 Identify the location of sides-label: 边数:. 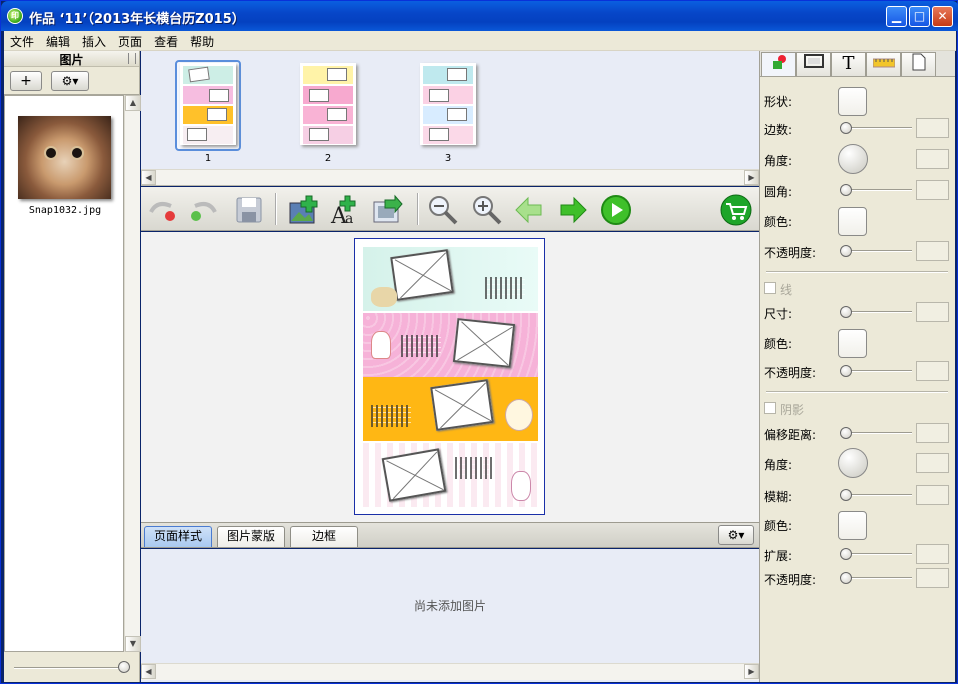
(778, 130).